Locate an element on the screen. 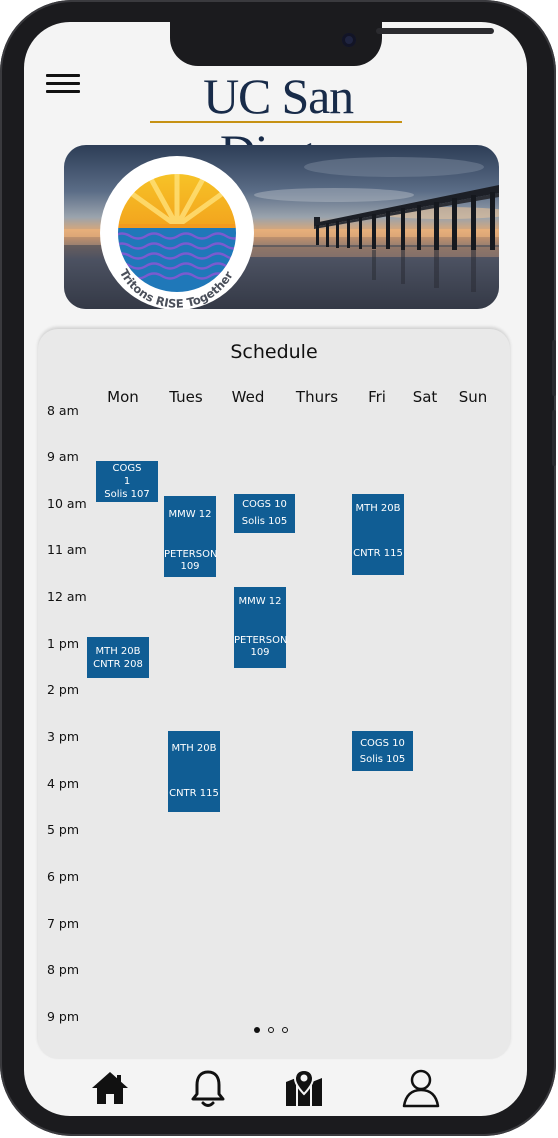 The height and width of the screenshot is (1138, 558). bell-icon is located at coordinates (208, 1088).